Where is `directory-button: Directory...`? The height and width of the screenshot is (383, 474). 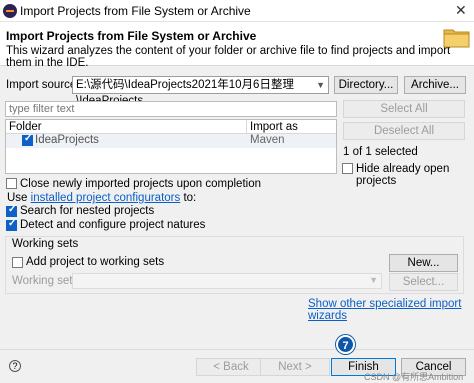 directory-button: Directory... is located at coordinates (366, 85).